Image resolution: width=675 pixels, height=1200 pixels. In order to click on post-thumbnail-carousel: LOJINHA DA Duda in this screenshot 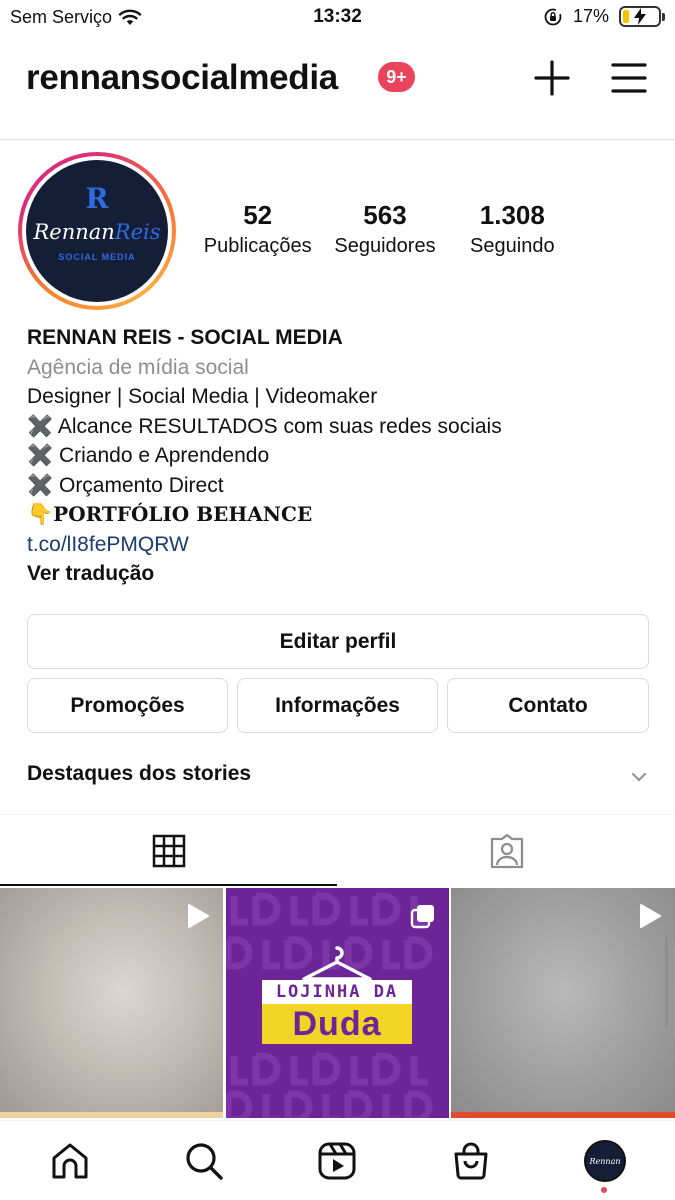, I will do `click(337, 1003)`.